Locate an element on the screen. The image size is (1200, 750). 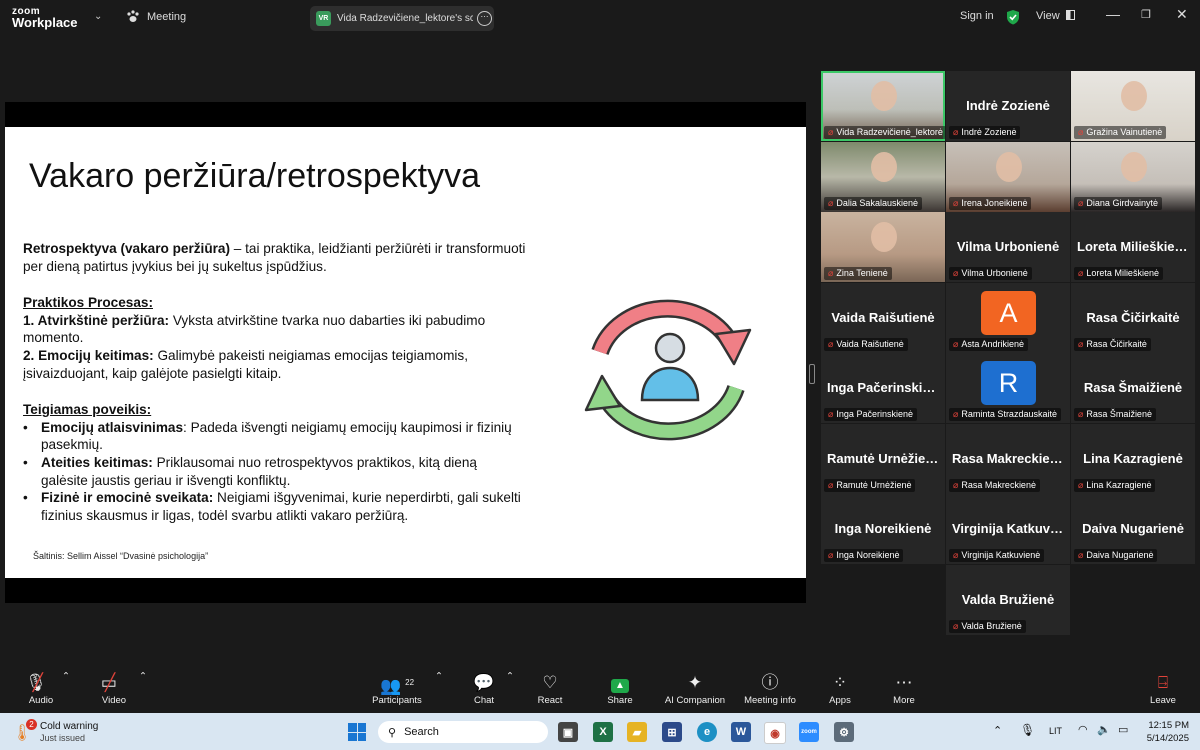
chrome-icon: ◉ is located at coordinates (775, 733).